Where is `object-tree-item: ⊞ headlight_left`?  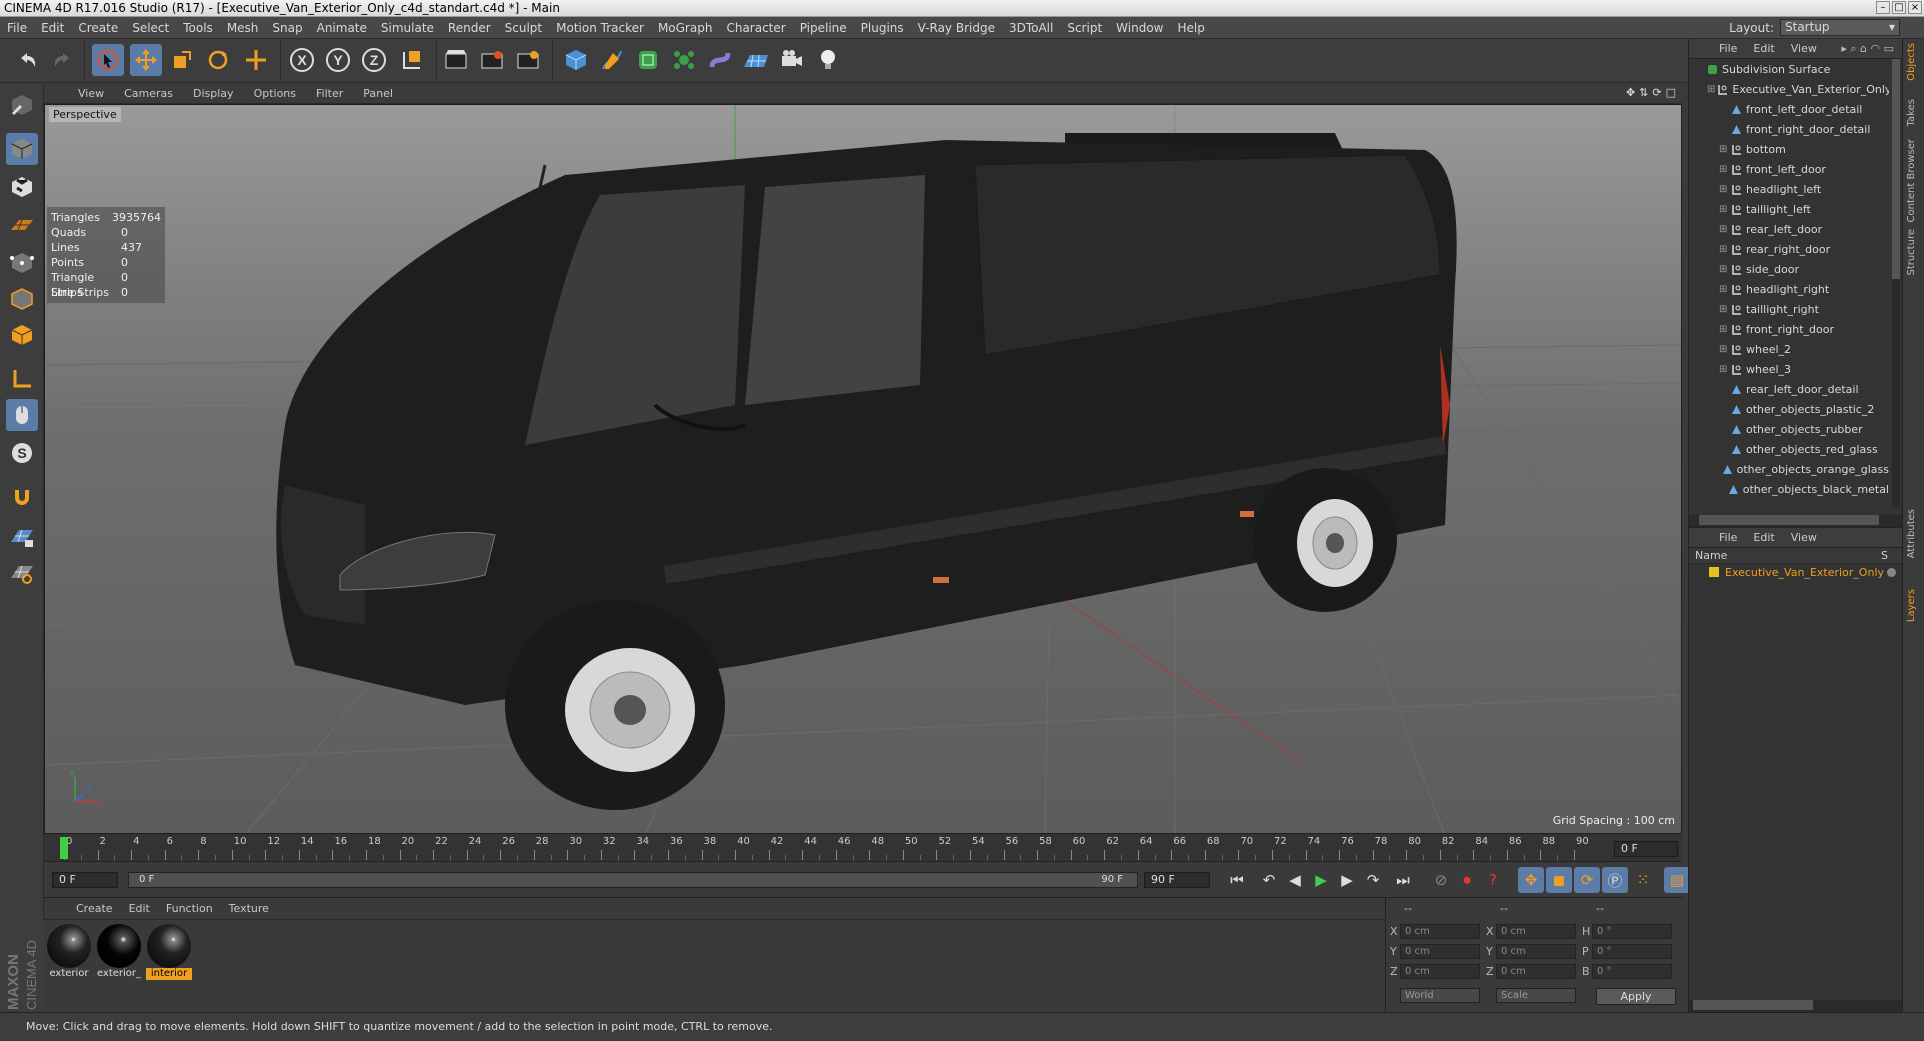 object-tree-item: ⊞ headlight_left is located at coordinates (1789, 189).